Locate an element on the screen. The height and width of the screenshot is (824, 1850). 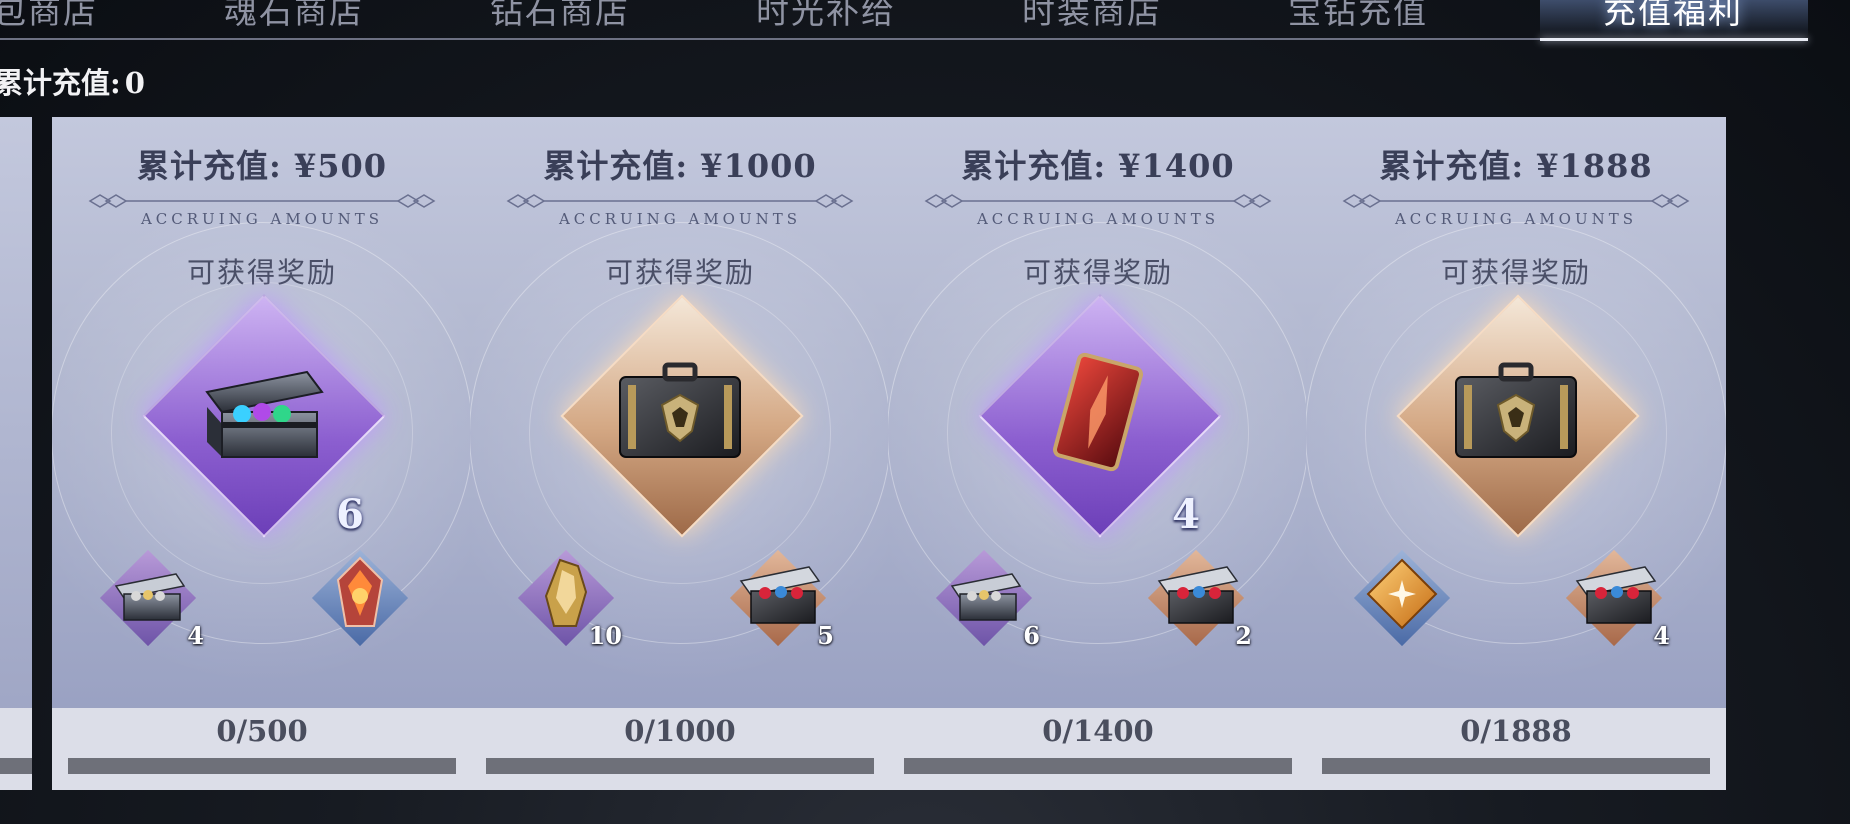
card-footer: 0/500 is located at coordinates (262, 749).